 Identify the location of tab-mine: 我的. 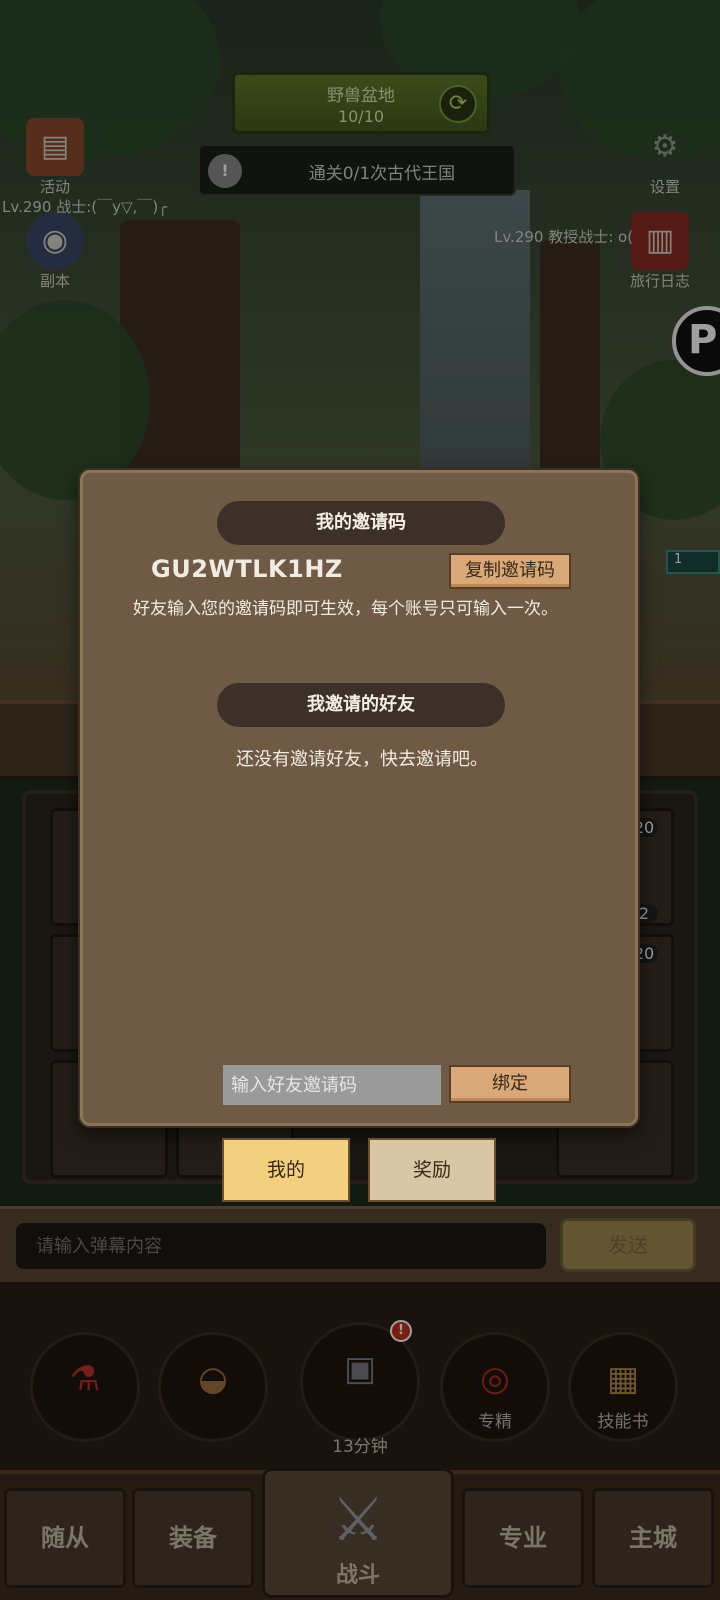
(286, 1170).